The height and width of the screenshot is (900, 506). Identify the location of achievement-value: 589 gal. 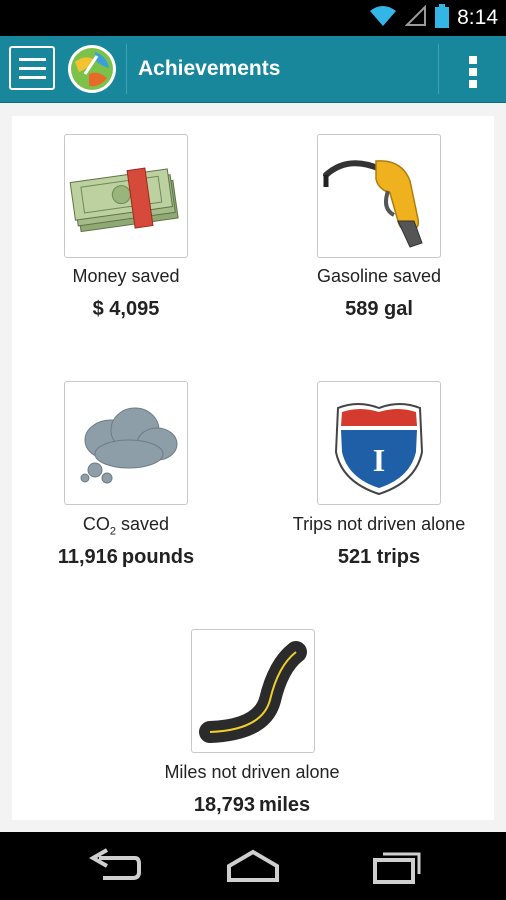
(379, 309).